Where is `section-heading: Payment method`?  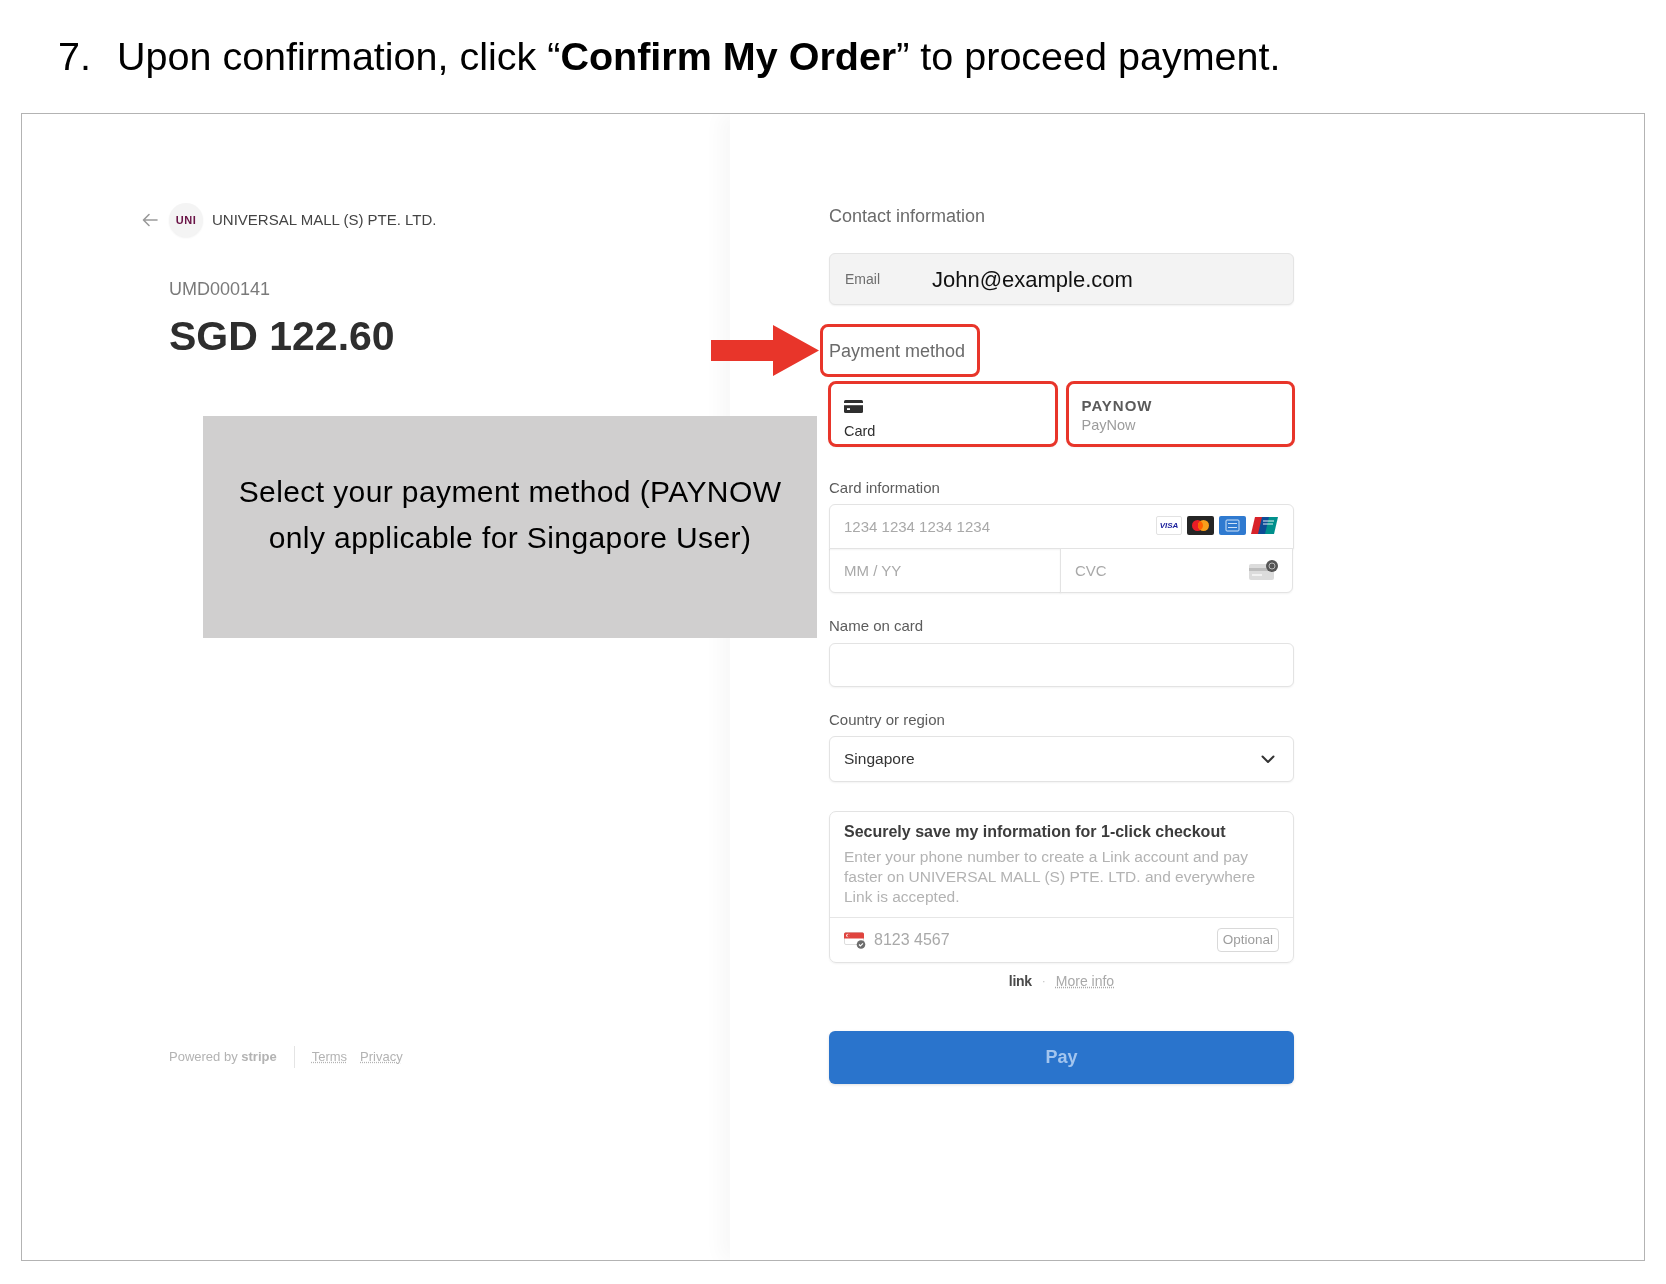 section-heading: Payment method is located at coordinates (897, 351).